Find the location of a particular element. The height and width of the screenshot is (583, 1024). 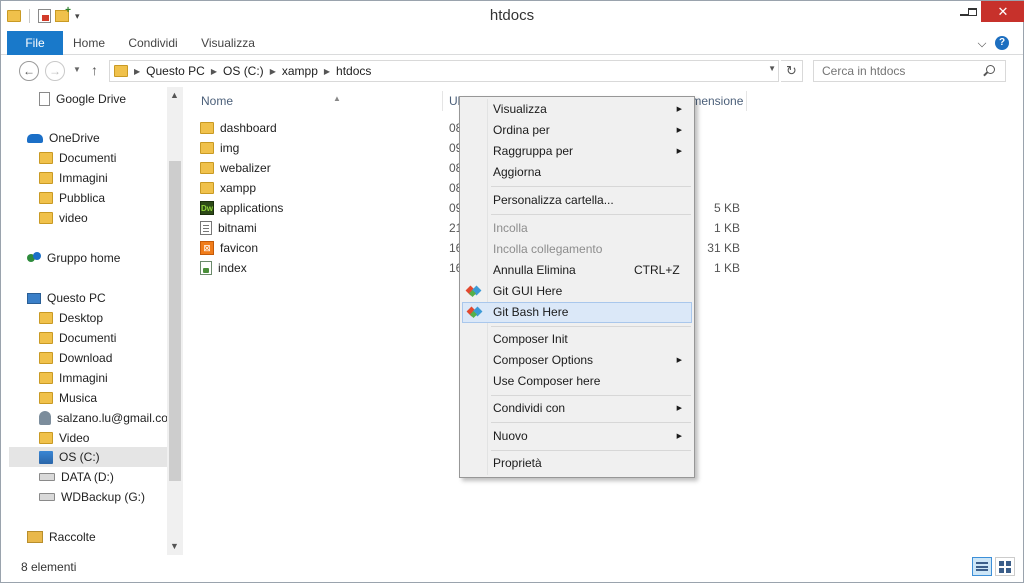

recent-locations-icon: ▼ is located at coordinates (77, 69).